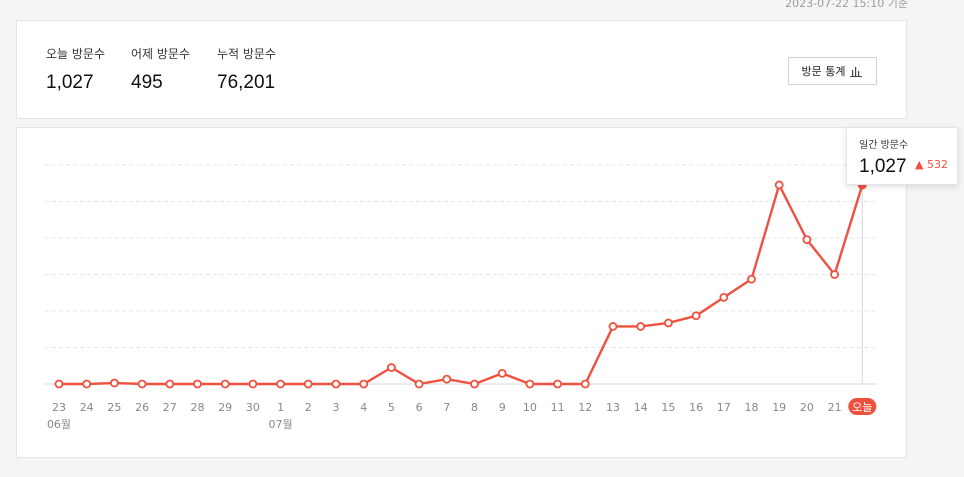 This screenshot has height=477, width=964. I want to click on month-label: 07월, so click(281, 424).